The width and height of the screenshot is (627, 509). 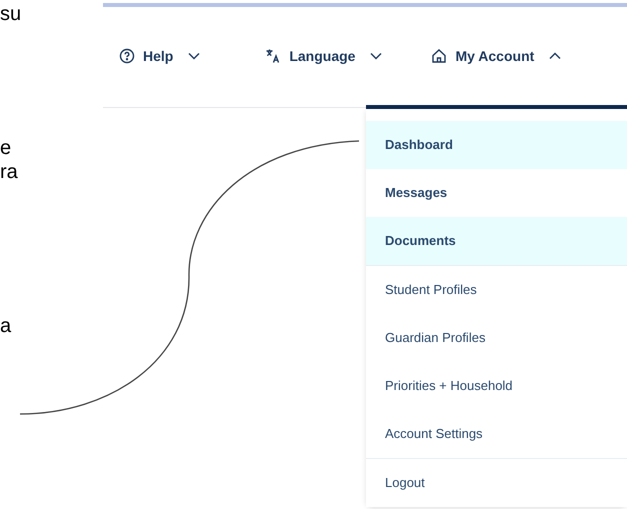 What do you see at coordinates (496, 56) in the screenshot?
I see `nav-menu-button: My Account` at bounding box center [496, 56].